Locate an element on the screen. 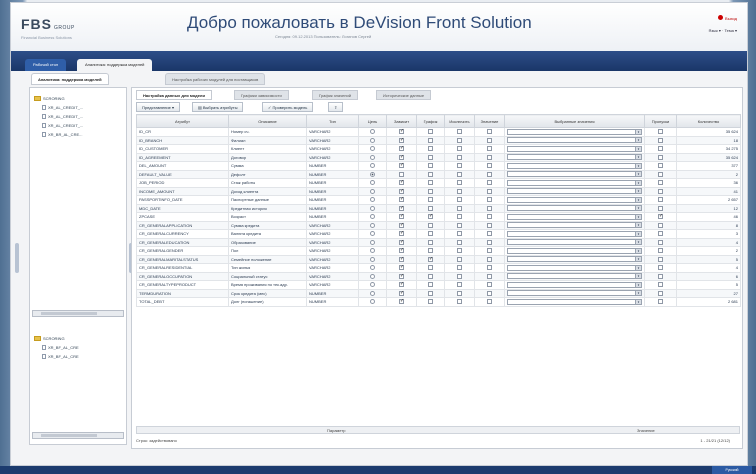  scrollbar-thumb is located at coordinates (69, 435).